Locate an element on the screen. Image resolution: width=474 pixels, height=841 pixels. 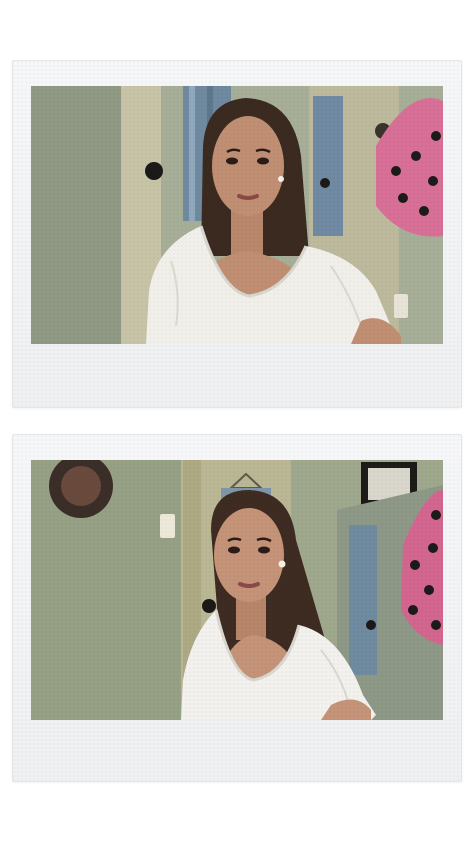
face is located at coordinates (248, 166).